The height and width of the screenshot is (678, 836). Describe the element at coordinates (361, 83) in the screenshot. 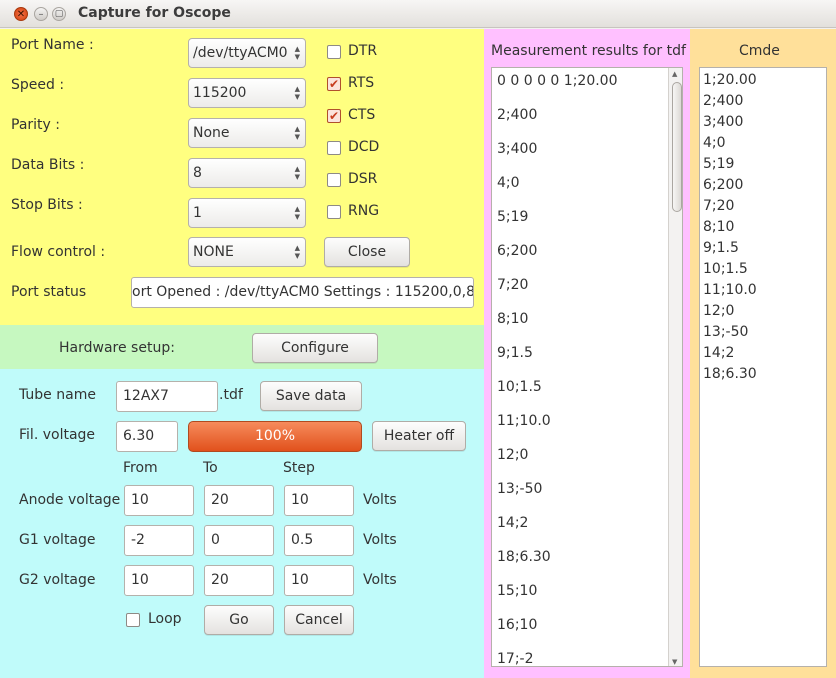

I see `rts-label: RTS` at that location.